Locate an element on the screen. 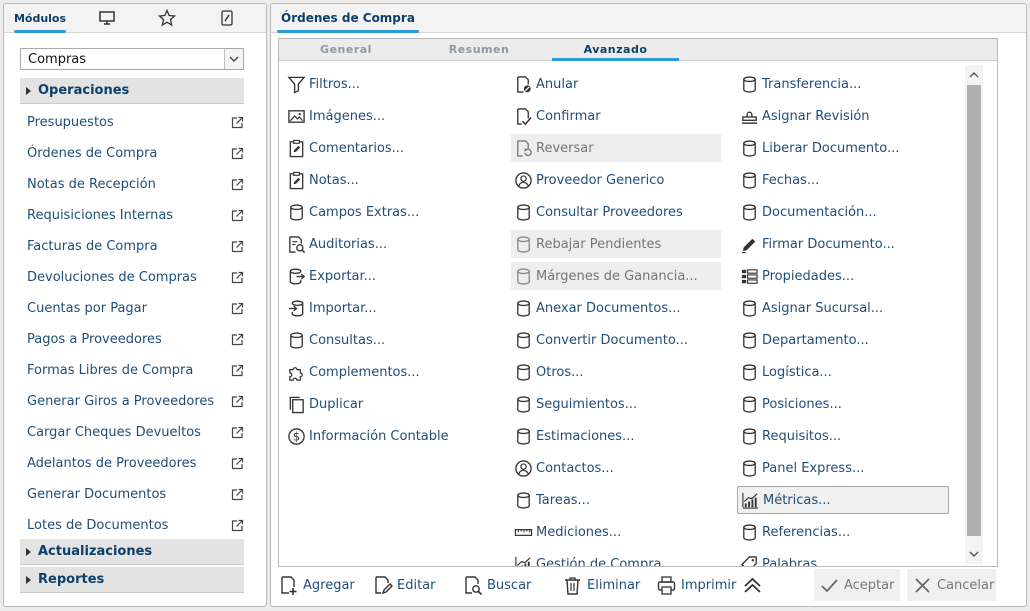 This screenshot has width=1030, height=611. collapse-button is located at coordinates (754, 585).